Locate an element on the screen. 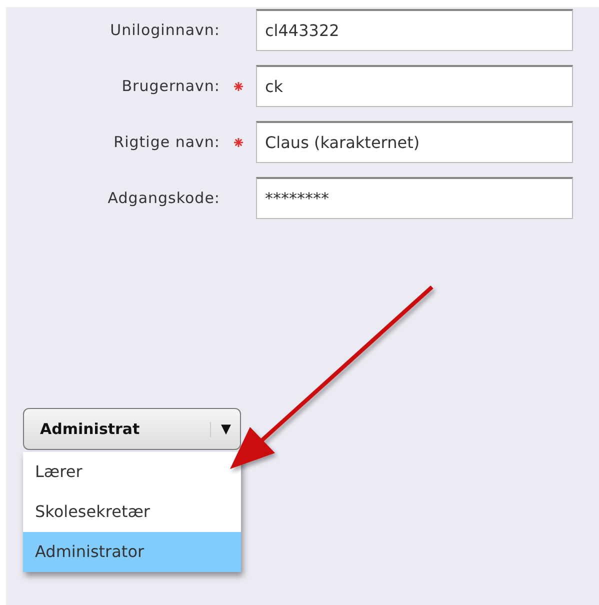 This screenshot has height=605, width=599. field-label: Brugernavn: is located at coordinates (170, 86).